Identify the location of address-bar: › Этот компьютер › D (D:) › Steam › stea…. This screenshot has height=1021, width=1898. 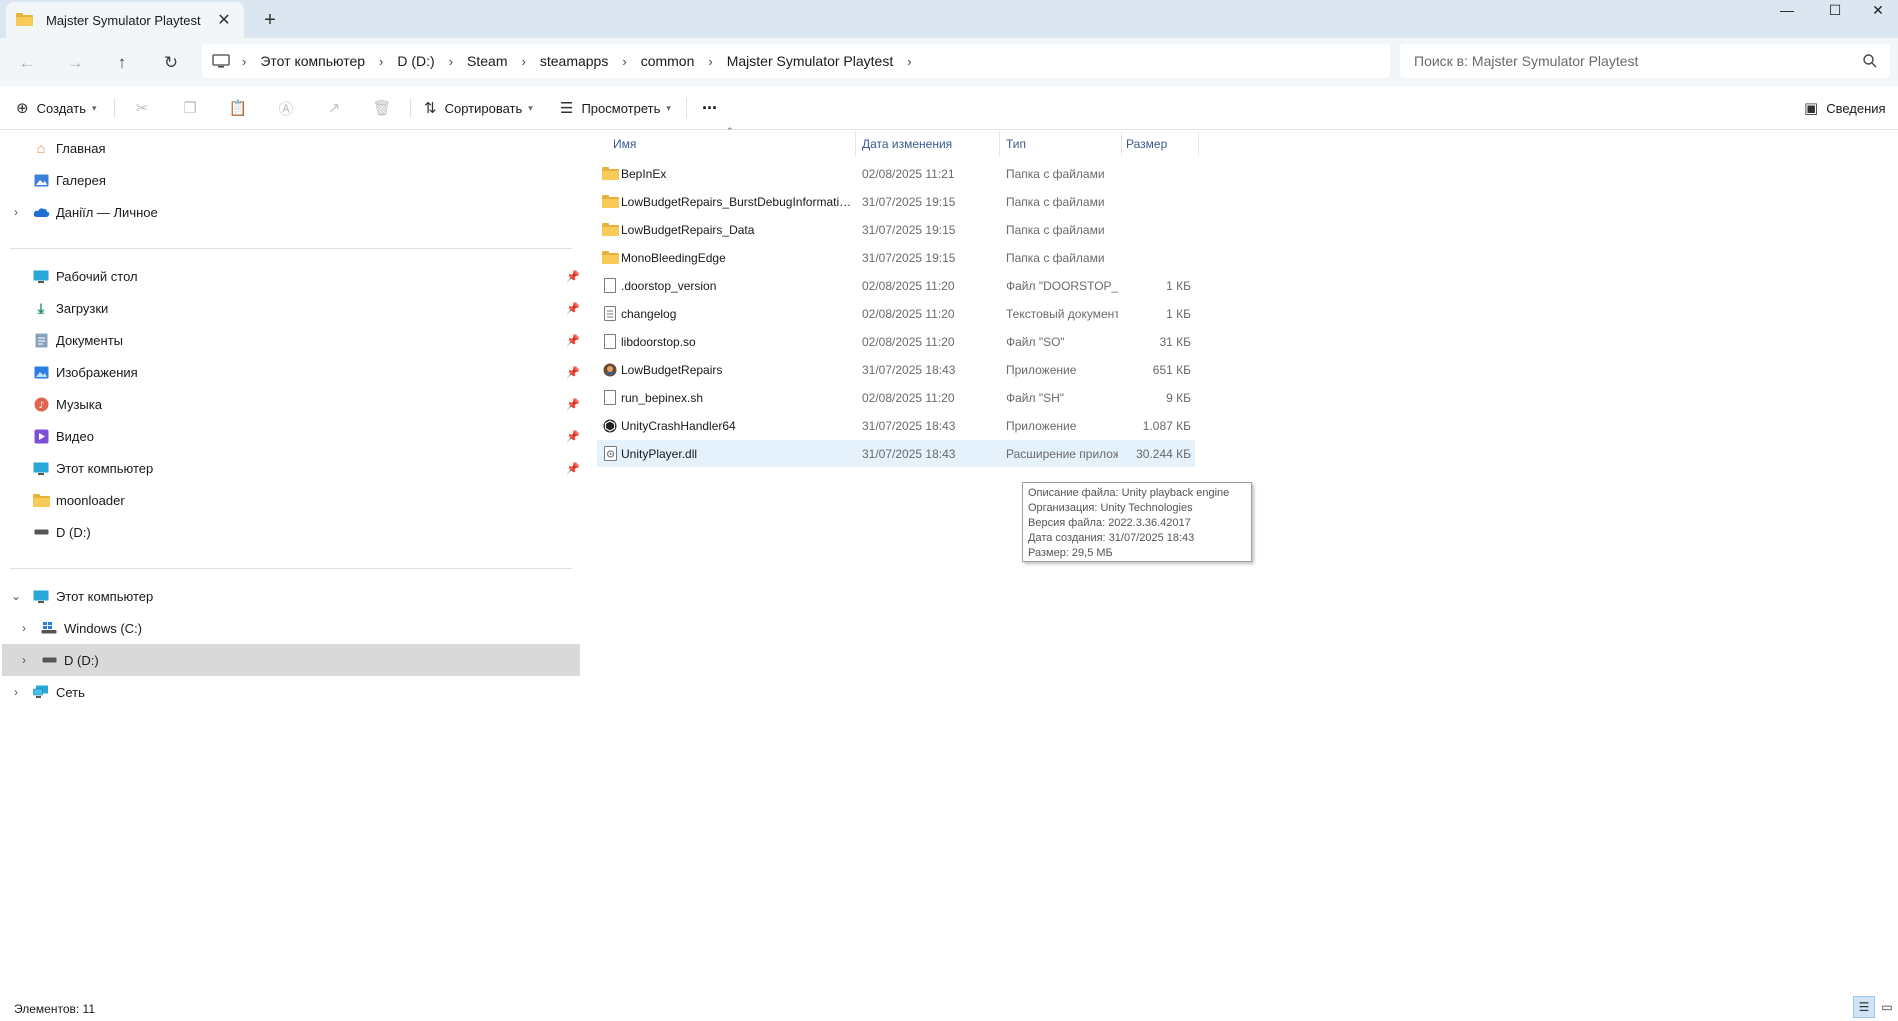
(796, 61).